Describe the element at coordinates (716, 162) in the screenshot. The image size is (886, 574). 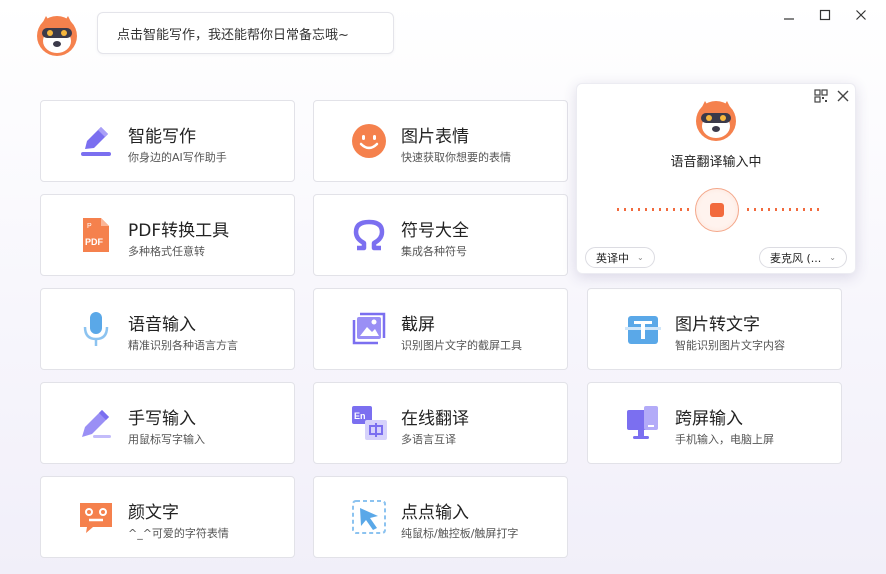
I see `voice-status-text: 语音翻译输入中` at that location.